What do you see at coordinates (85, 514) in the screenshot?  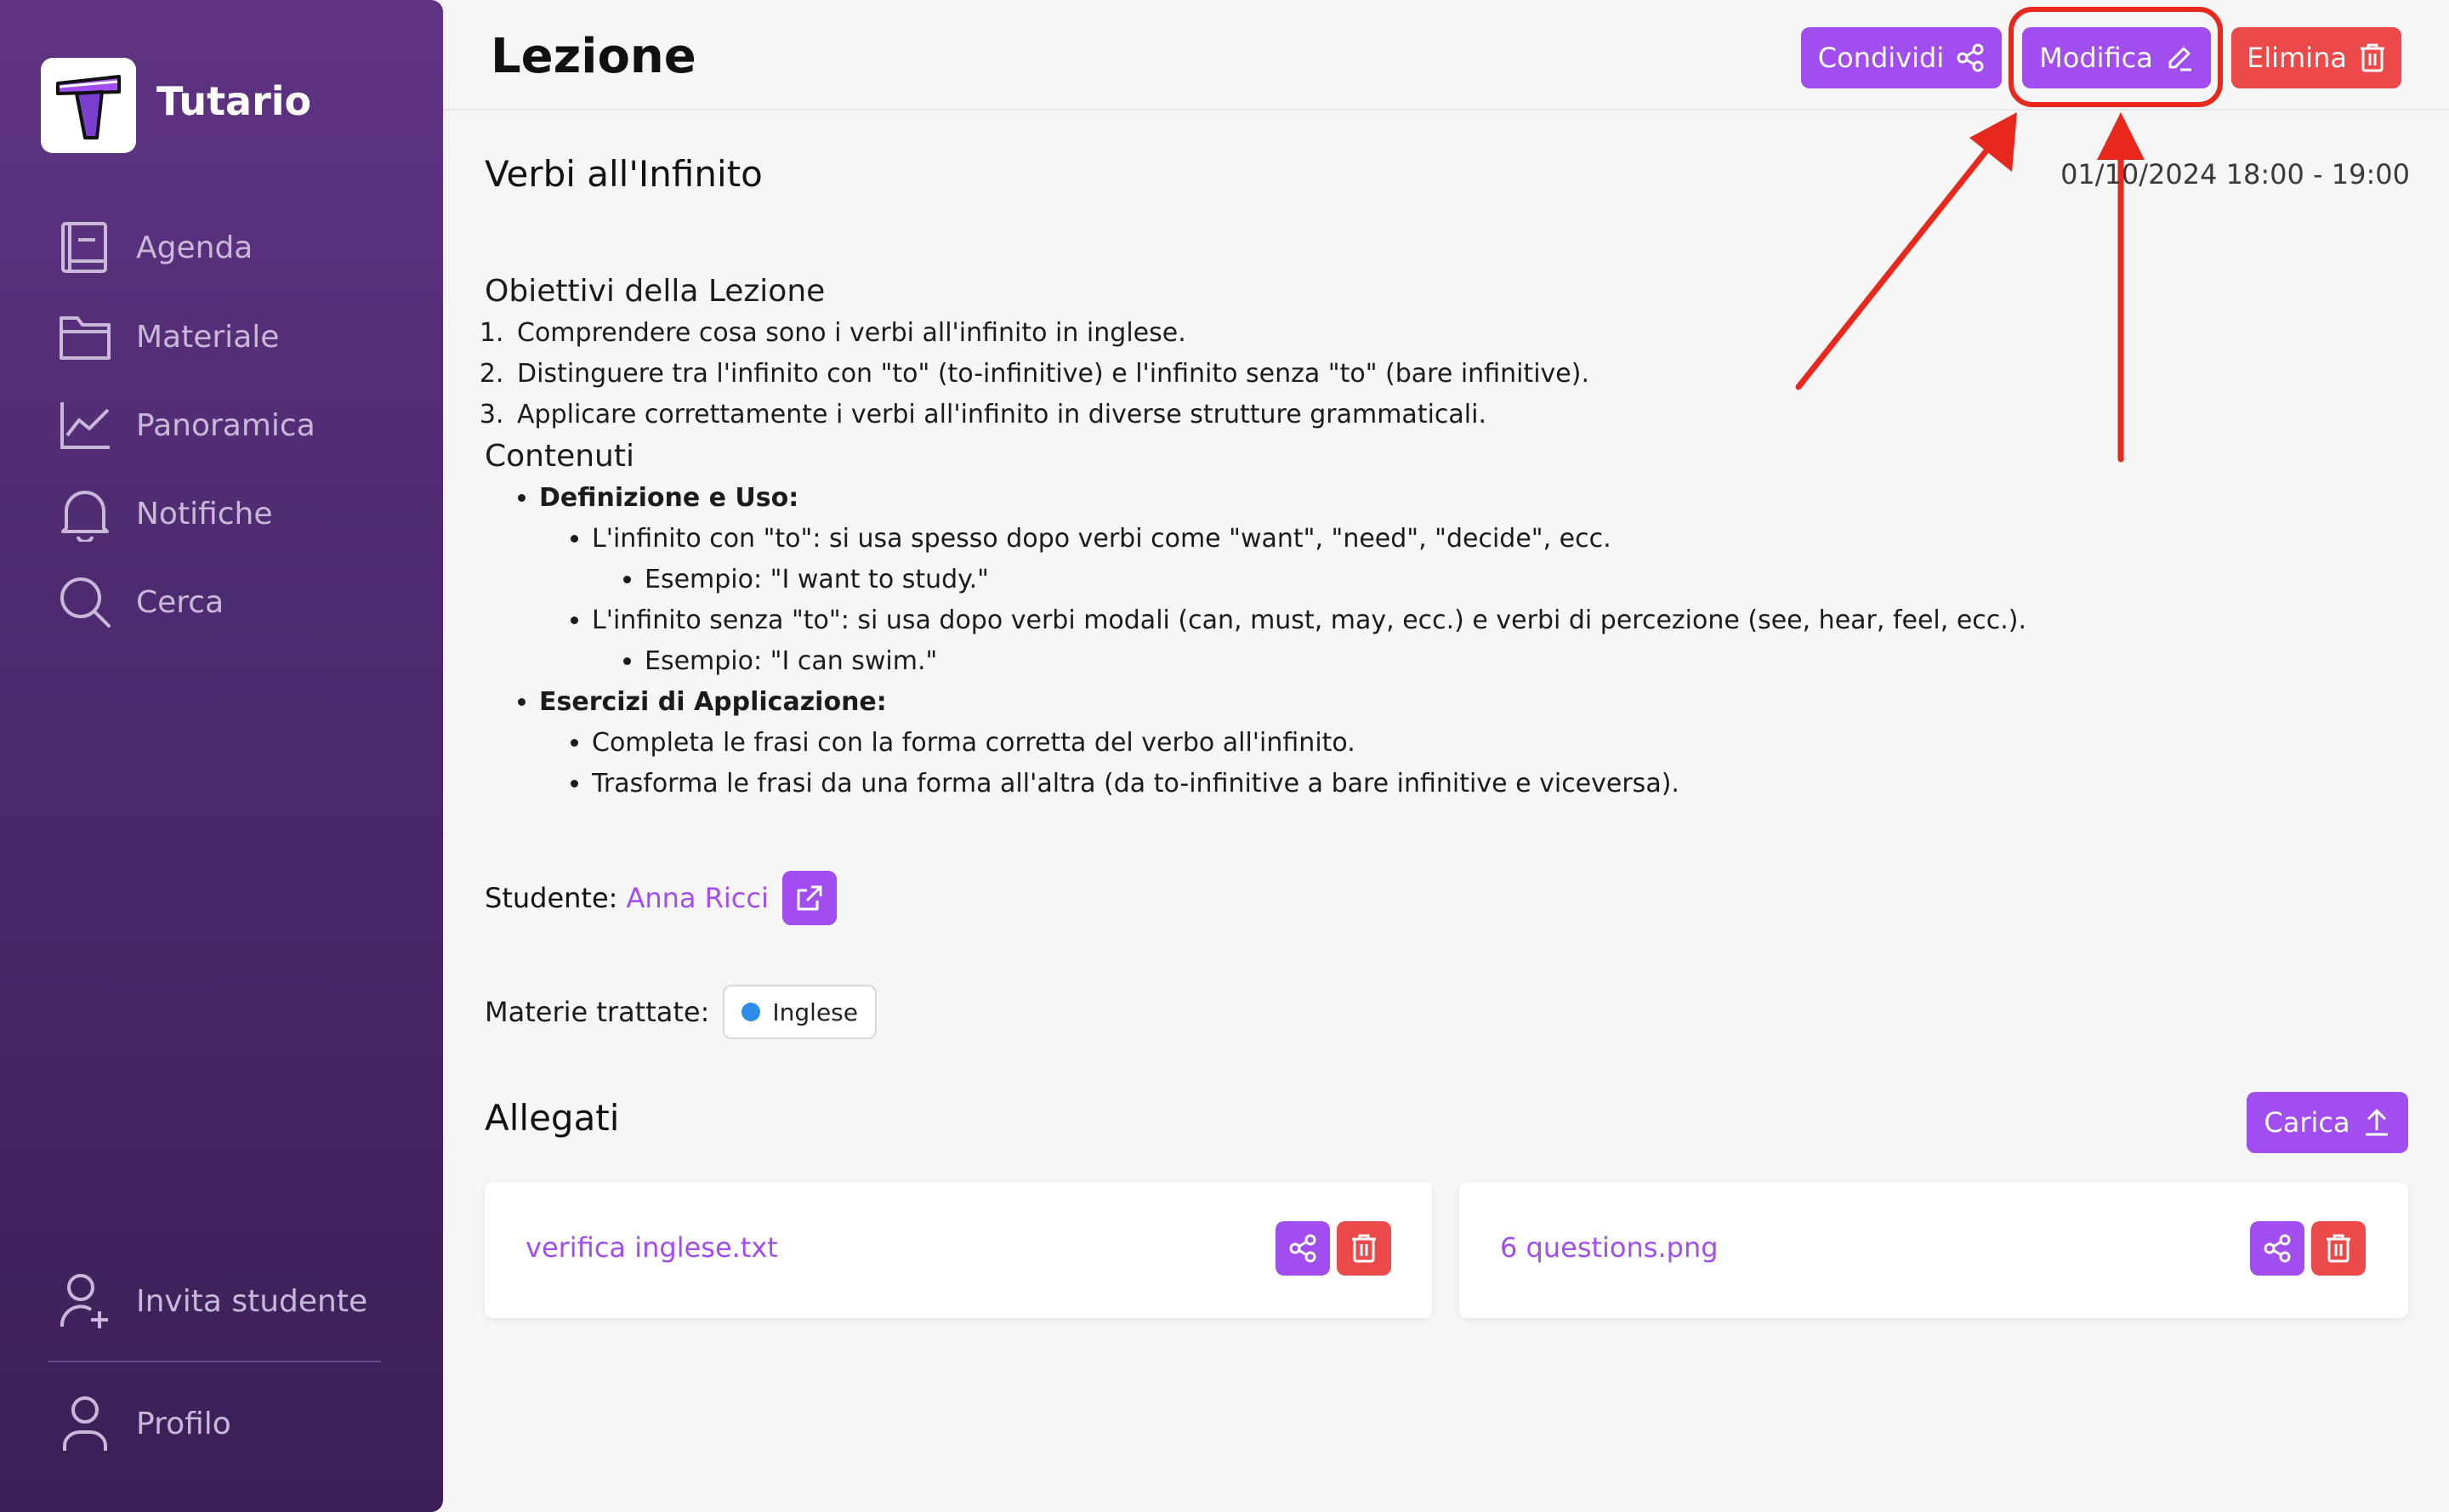 I see `bell-icon` at bounding box center [85, 514].